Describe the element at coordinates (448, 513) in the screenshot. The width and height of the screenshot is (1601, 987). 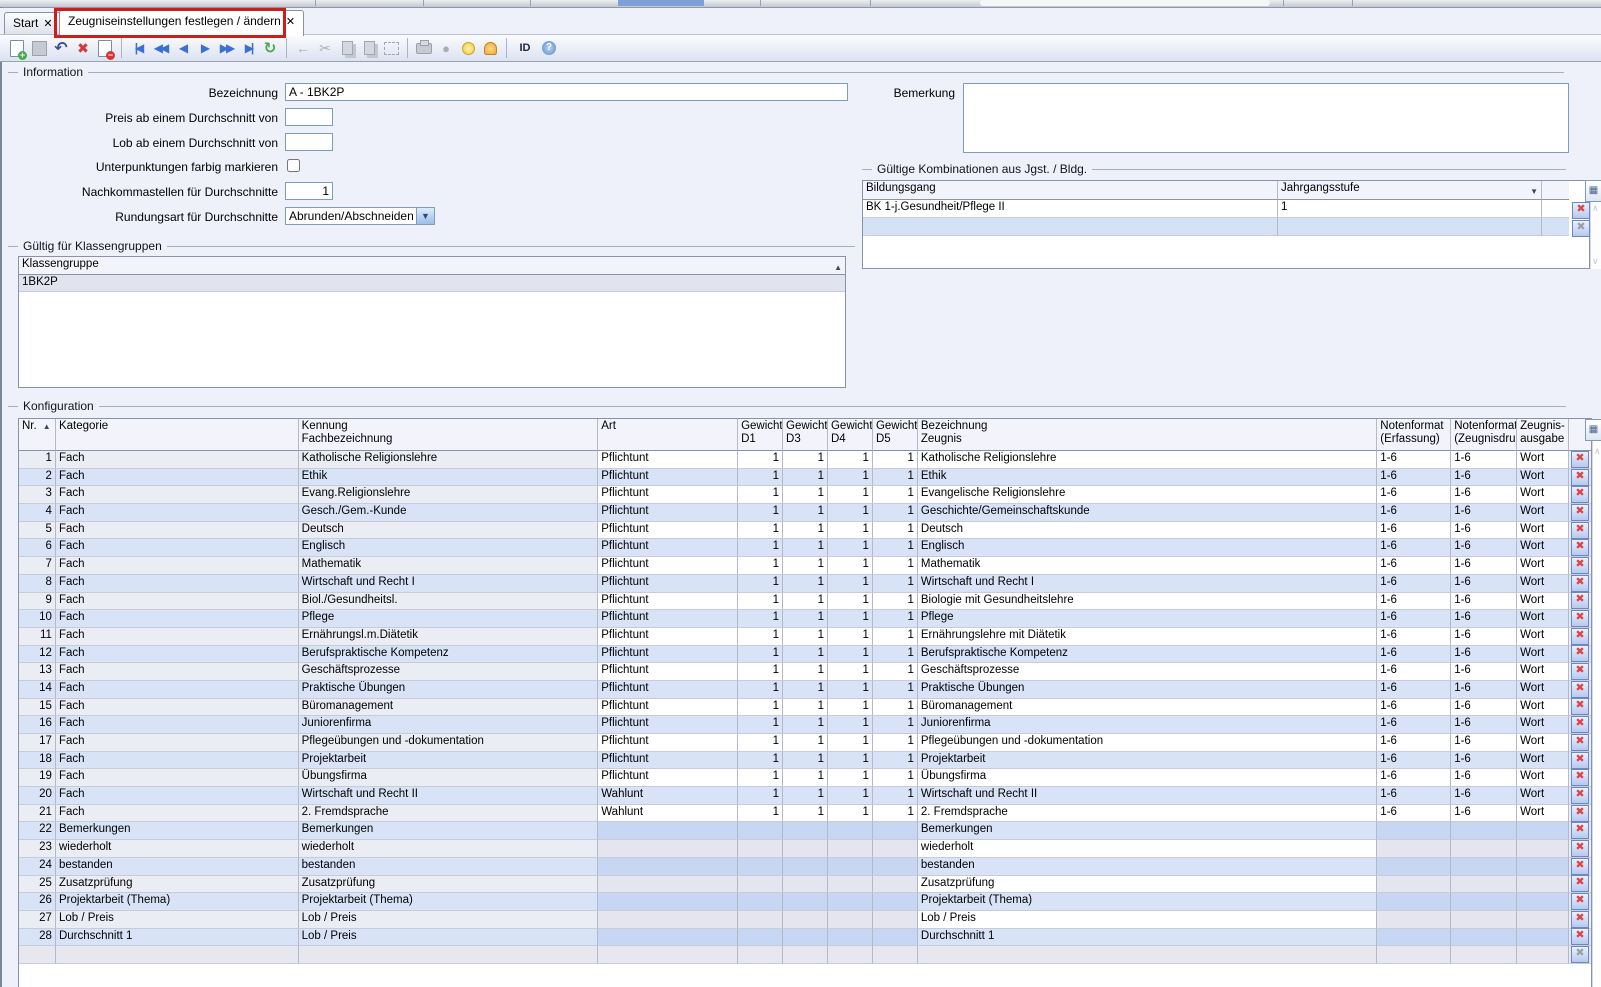
I see `cell: Gesch./Gem.-Kunde` at that location.